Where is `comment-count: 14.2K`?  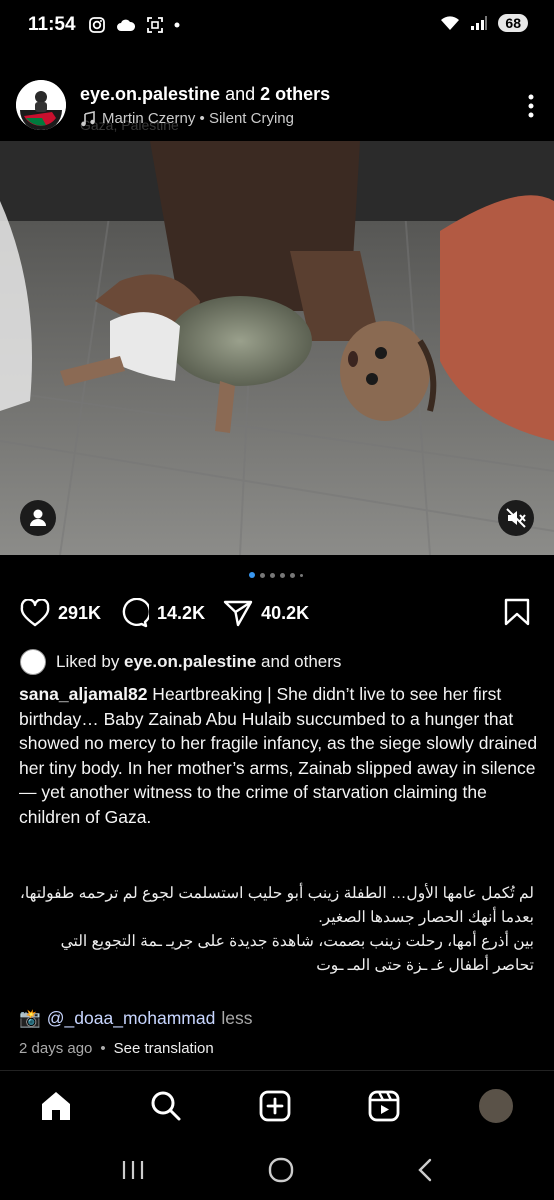 comment-count: 14.2K is located at coordinates (181, 612).